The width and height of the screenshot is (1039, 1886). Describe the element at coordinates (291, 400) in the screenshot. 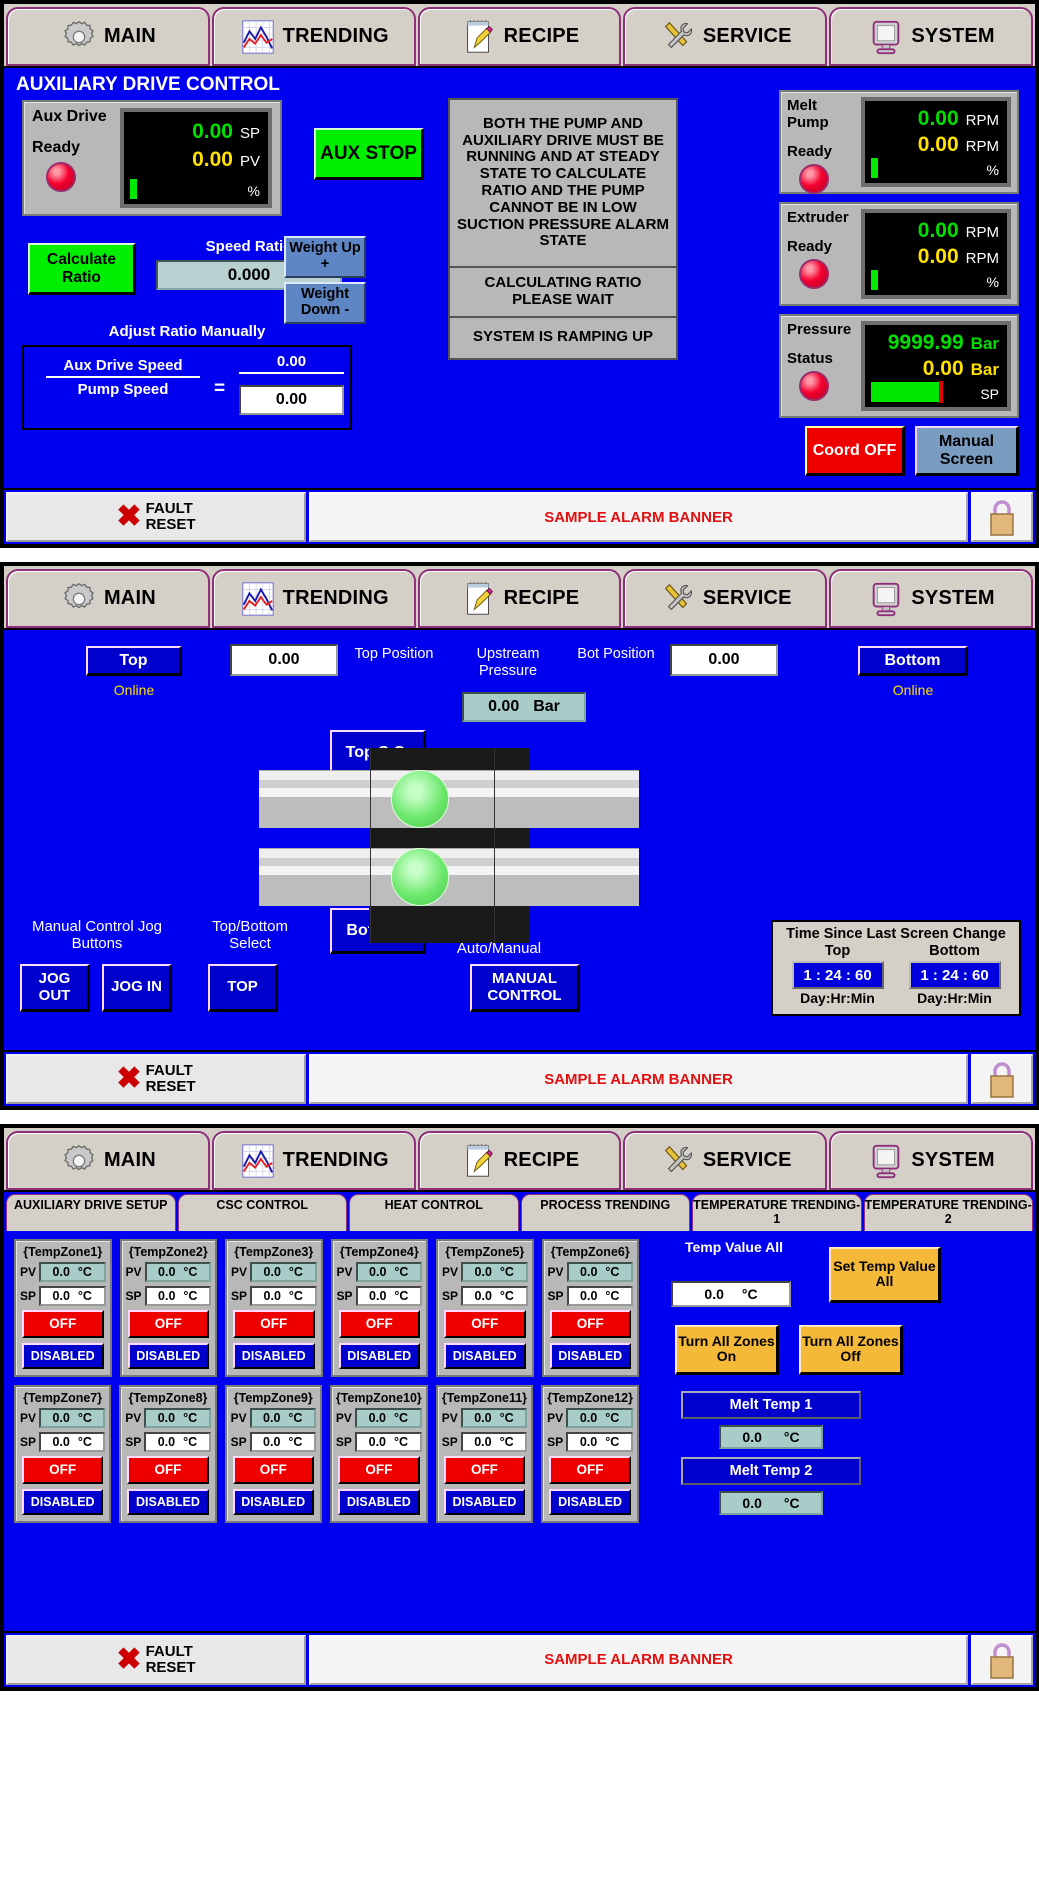

I see `ratio-denominator-input: 0.00` at that location.